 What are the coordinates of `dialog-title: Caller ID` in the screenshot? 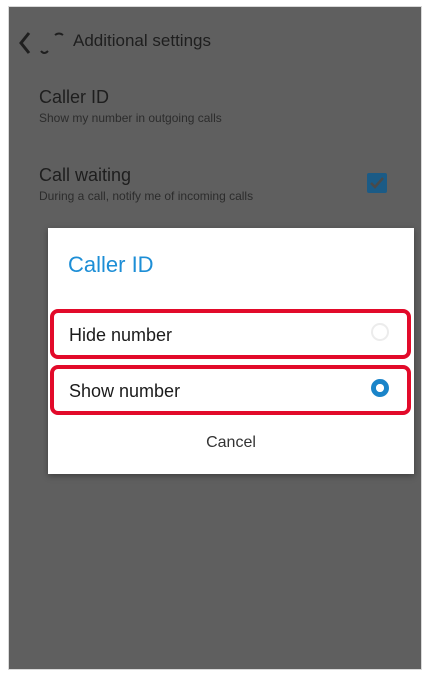 It's located at (111, 264).